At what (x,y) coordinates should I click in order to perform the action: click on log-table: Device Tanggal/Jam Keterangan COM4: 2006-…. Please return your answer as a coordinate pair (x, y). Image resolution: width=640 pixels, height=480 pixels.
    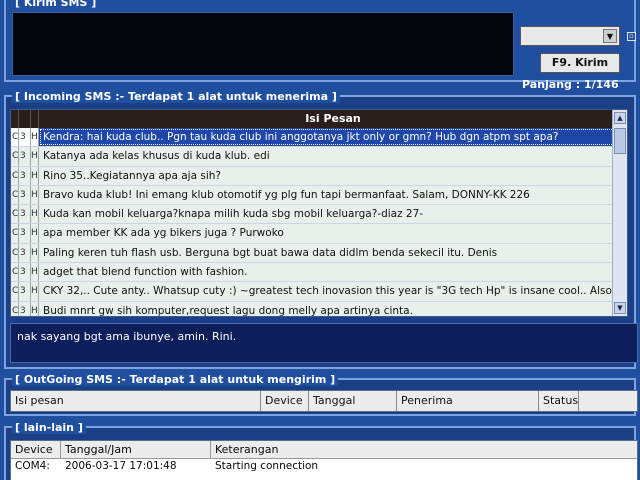
    Looking at the image, I should click on (324, 460).